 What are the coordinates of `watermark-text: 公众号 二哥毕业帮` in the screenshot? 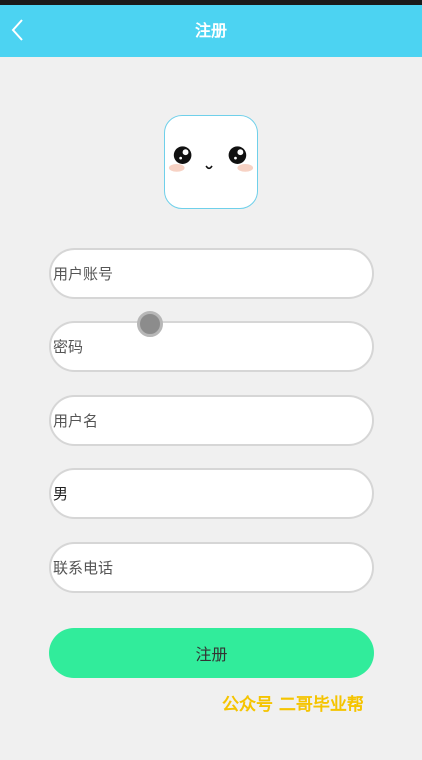 It's located at (293, 705).